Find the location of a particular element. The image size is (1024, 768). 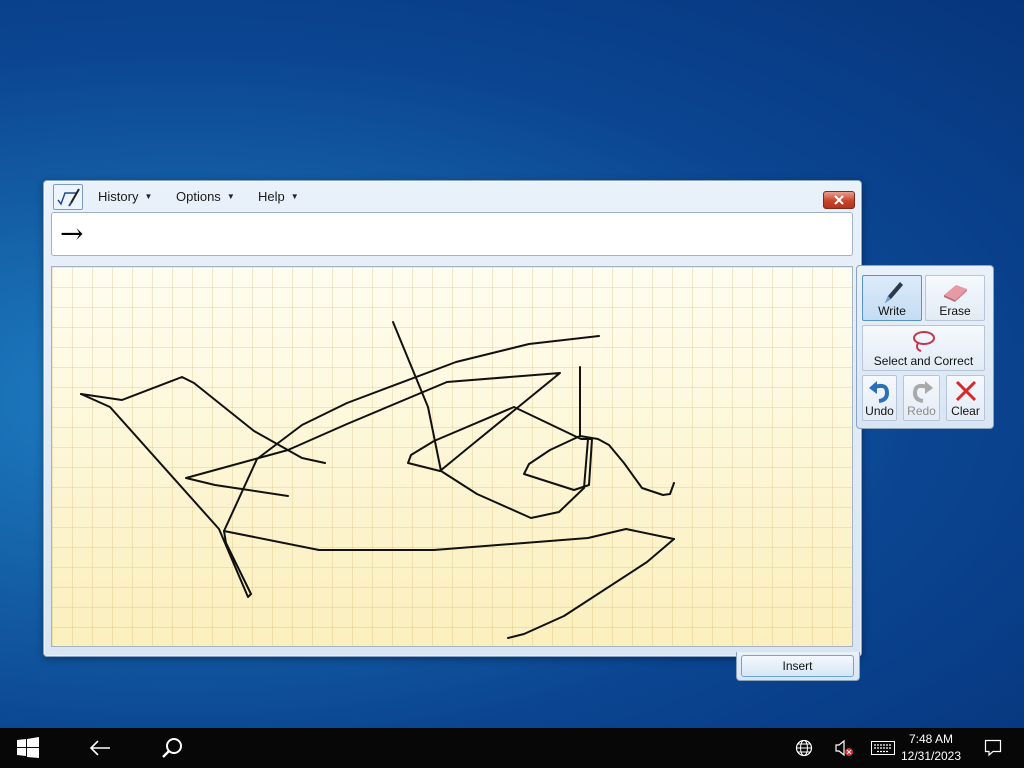

clock-time: 7:48 AM is located at coordinates (931, 739).